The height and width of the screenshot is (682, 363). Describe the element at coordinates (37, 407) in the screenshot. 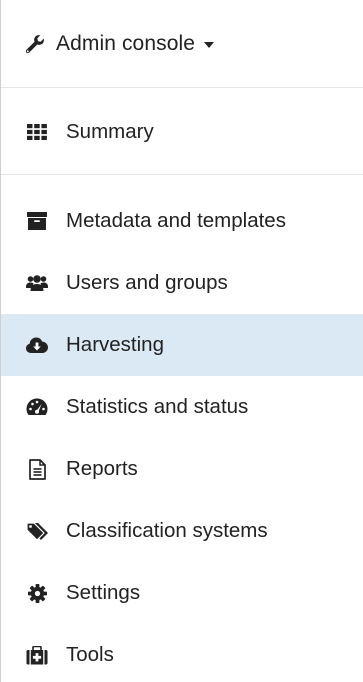

I see `dashboard-icon` at that location.